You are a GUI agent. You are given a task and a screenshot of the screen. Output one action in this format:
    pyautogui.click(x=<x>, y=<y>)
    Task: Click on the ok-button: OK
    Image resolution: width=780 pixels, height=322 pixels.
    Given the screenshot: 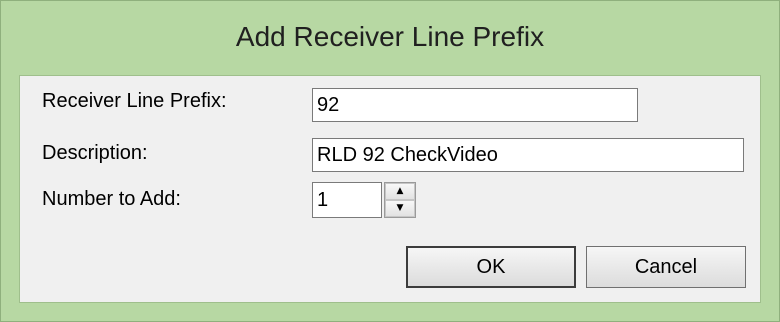 What is the action you would take?
    pyautogui.click(x=491, y=267)
    